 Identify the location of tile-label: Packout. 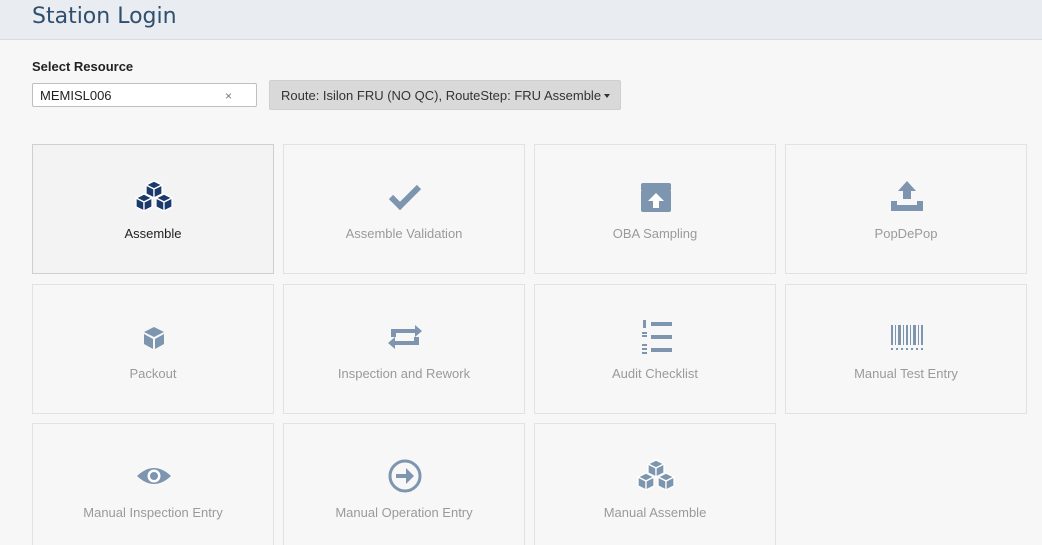
(153, 373).